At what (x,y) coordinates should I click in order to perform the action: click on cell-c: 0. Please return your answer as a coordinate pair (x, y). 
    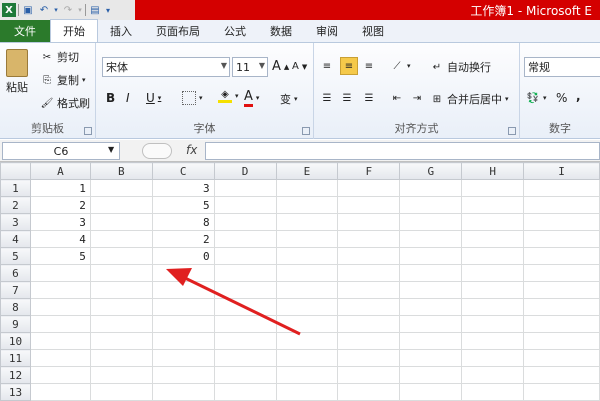
    Looking at the image, I should click on (183, 256).